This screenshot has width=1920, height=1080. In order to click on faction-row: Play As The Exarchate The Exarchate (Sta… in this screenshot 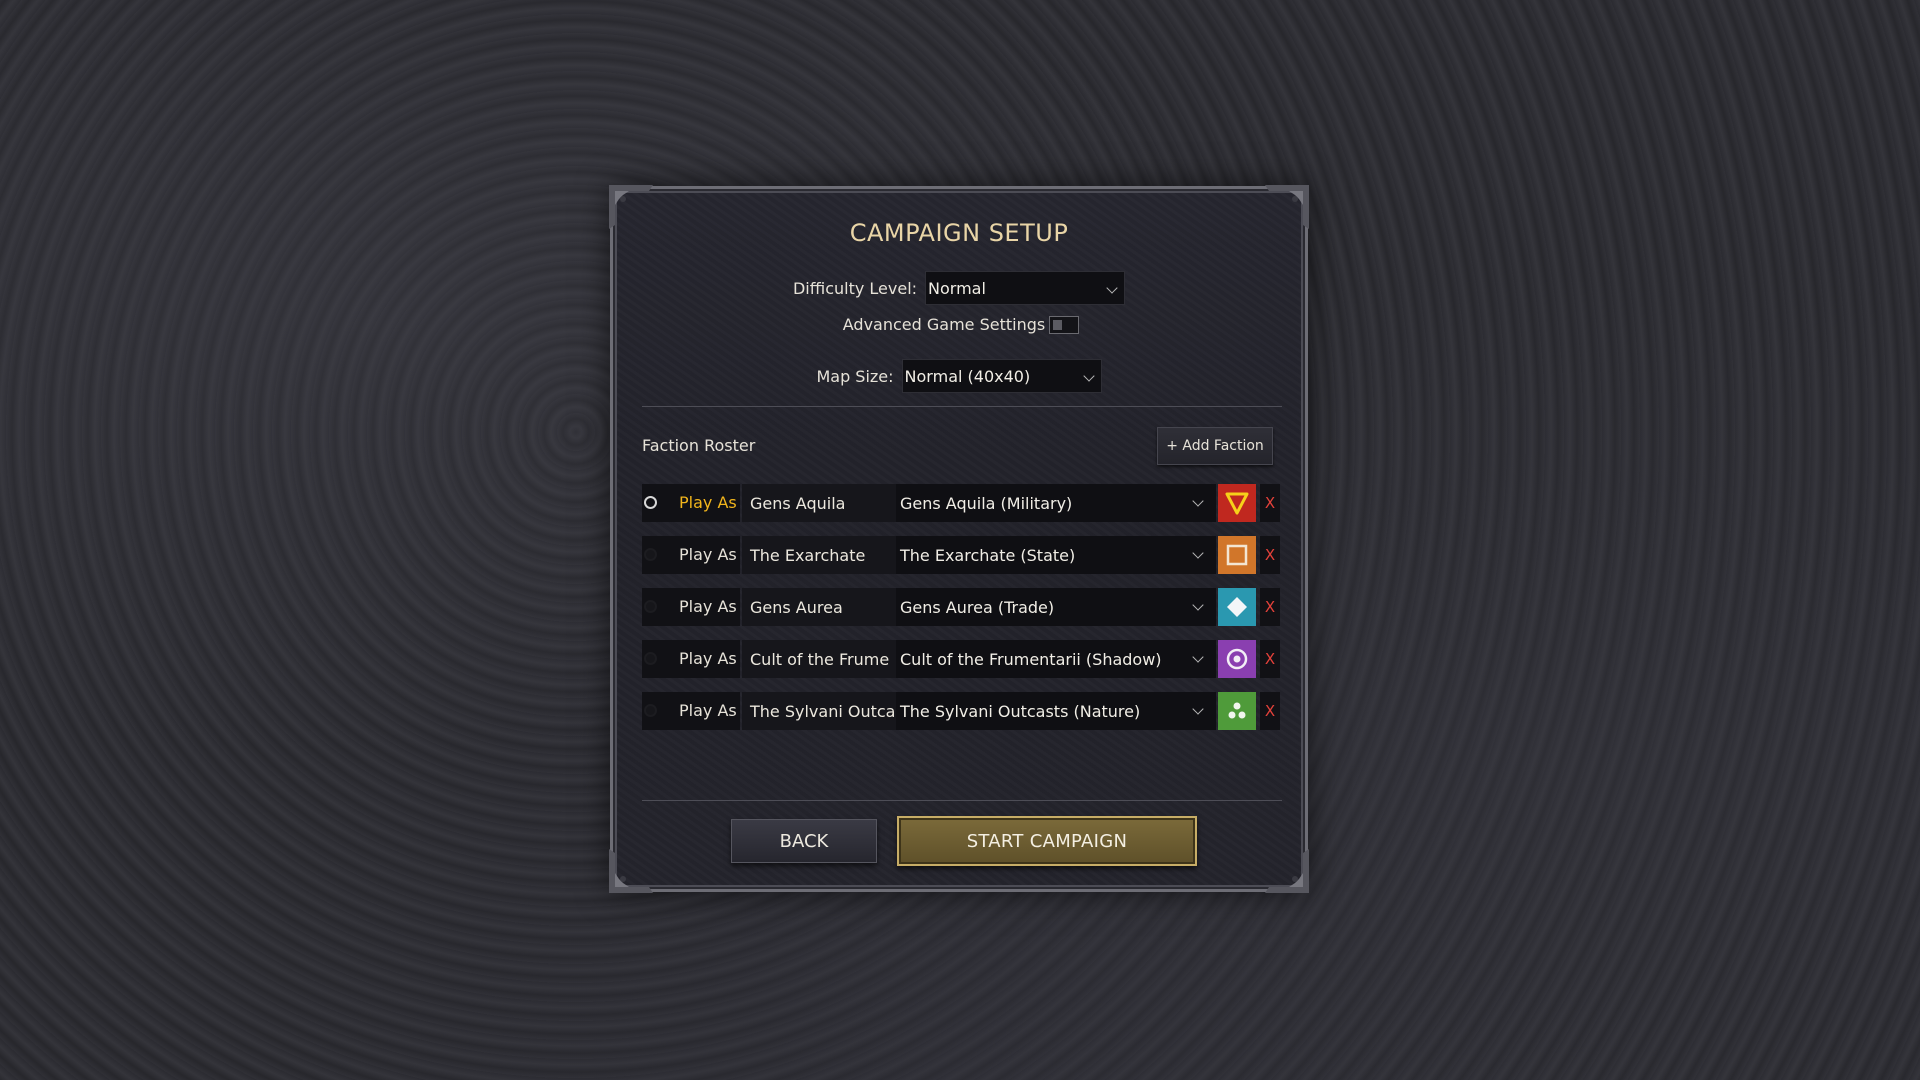, I will do `click(961, 555)`.